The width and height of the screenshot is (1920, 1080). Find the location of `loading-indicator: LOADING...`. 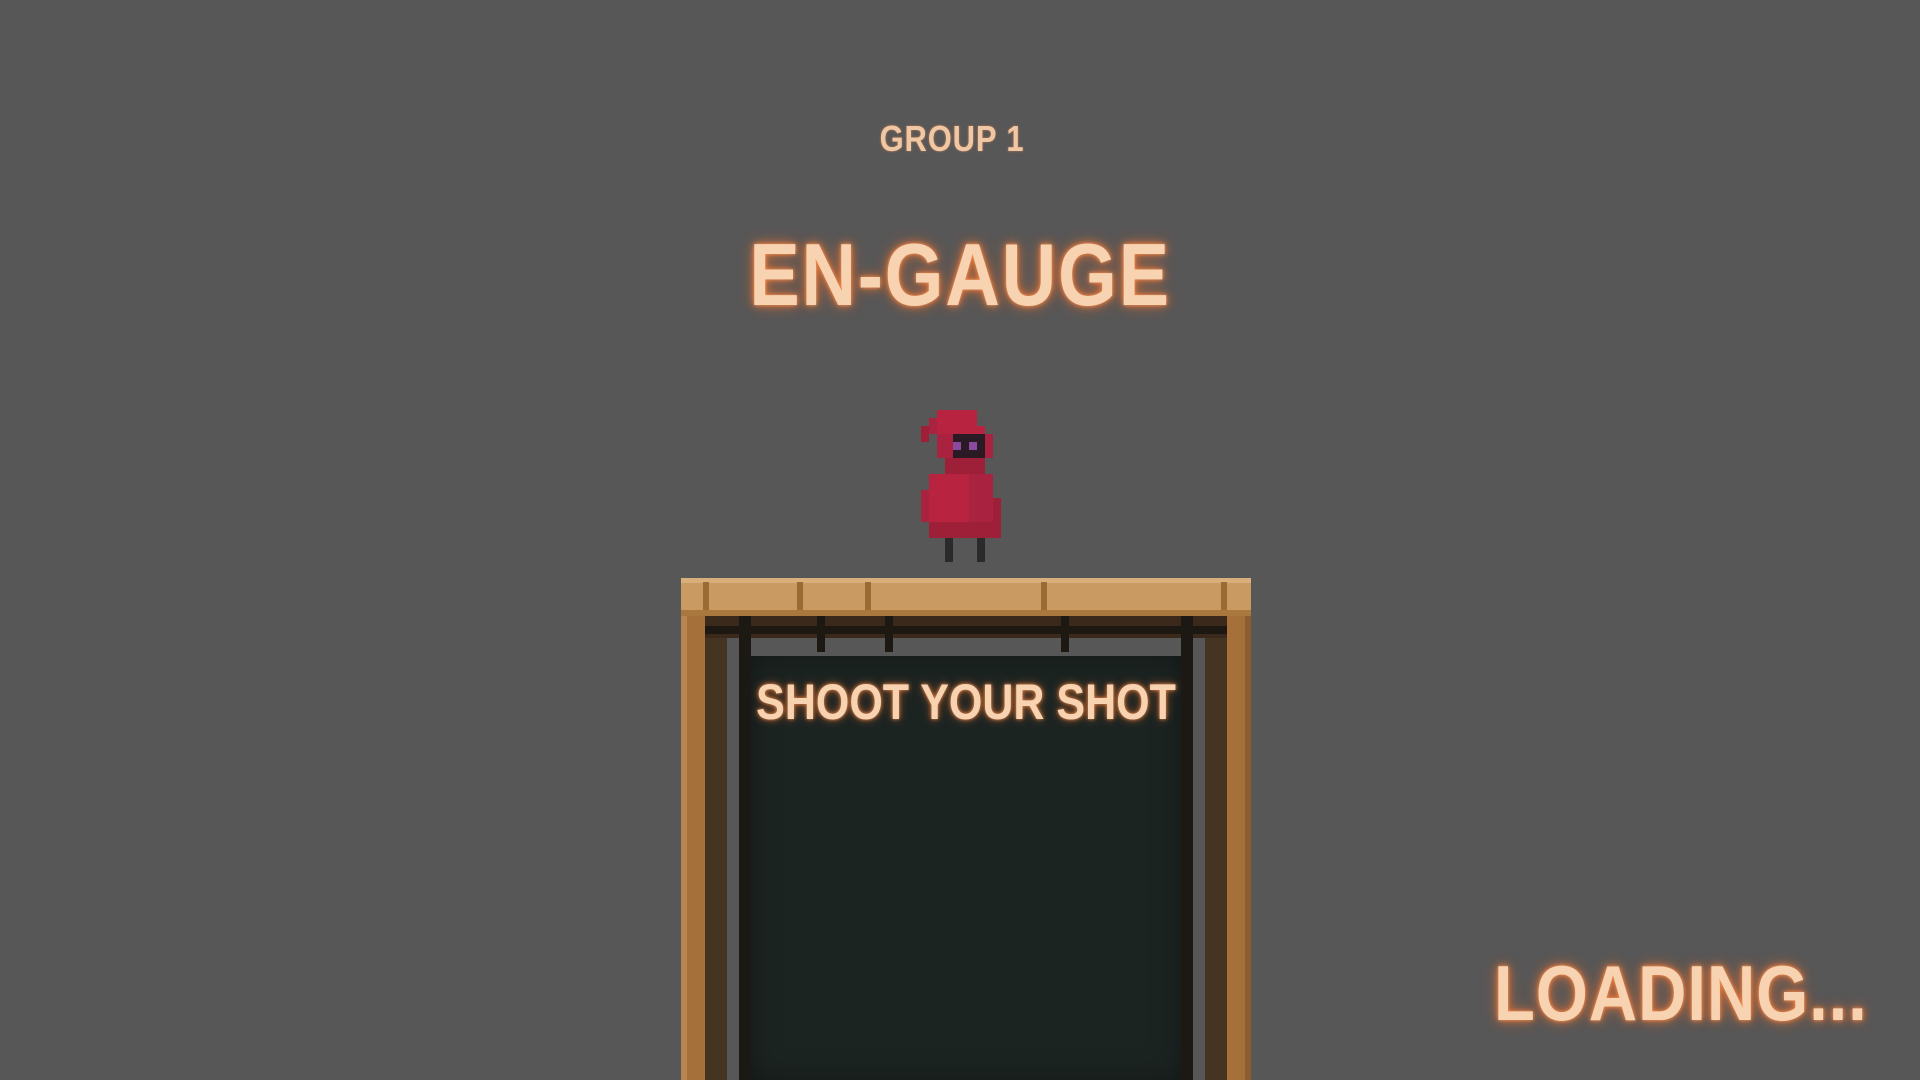

loading-indicator: LOADING... is located at coordinates (1681, 993).